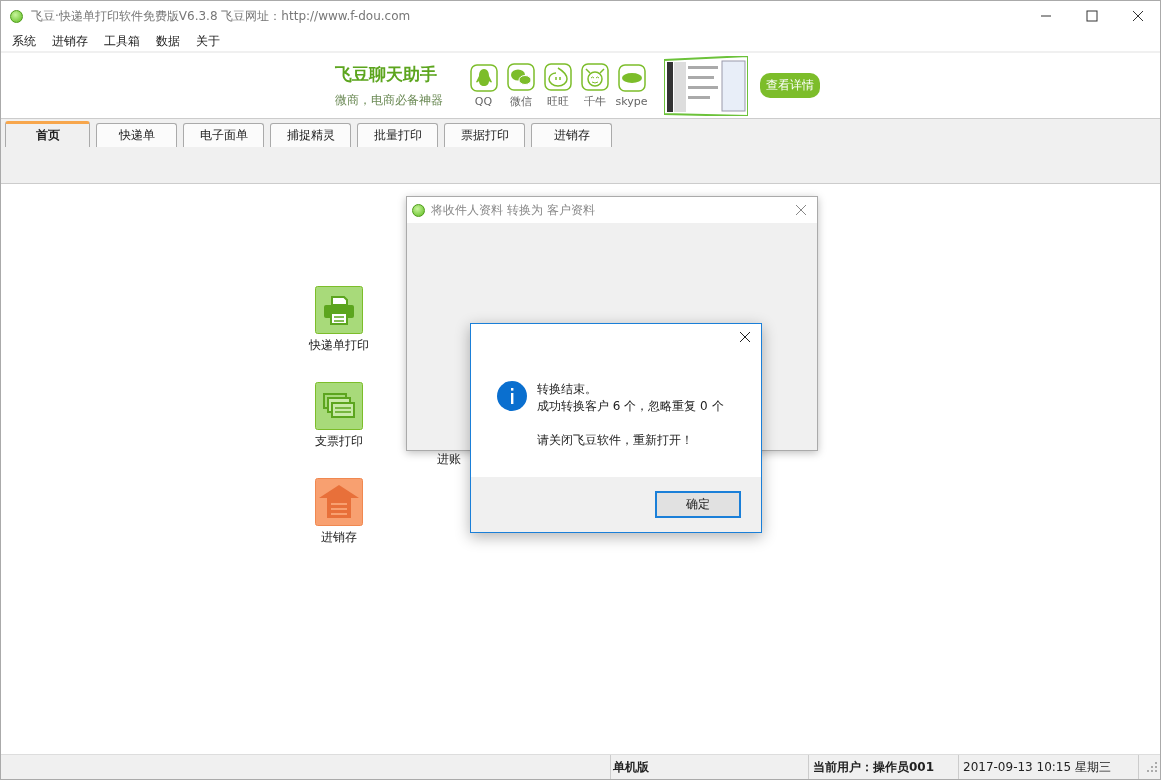 The width and height of the screenshot is (1161, 780). Describe the element at coordinates (136, 135) in the screenshot. I see `tab: 快递单` at that location.